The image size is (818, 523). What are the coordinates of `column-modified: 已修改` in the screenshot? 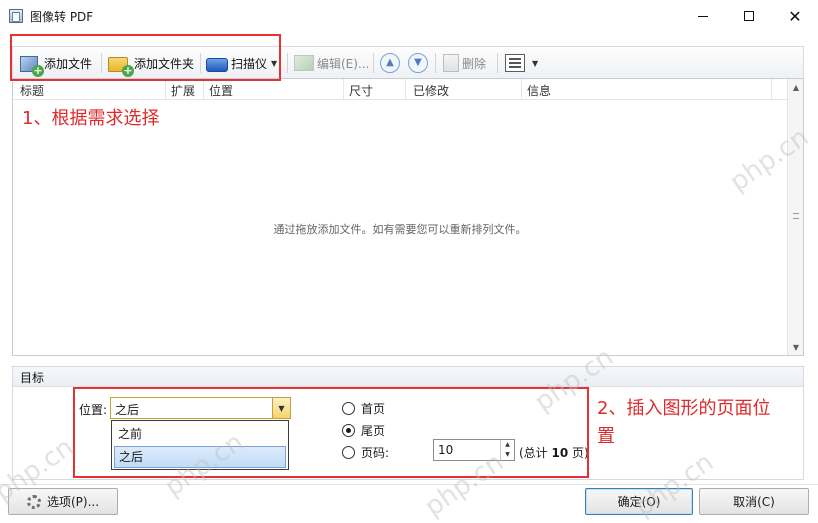 It's located at (431, 90).